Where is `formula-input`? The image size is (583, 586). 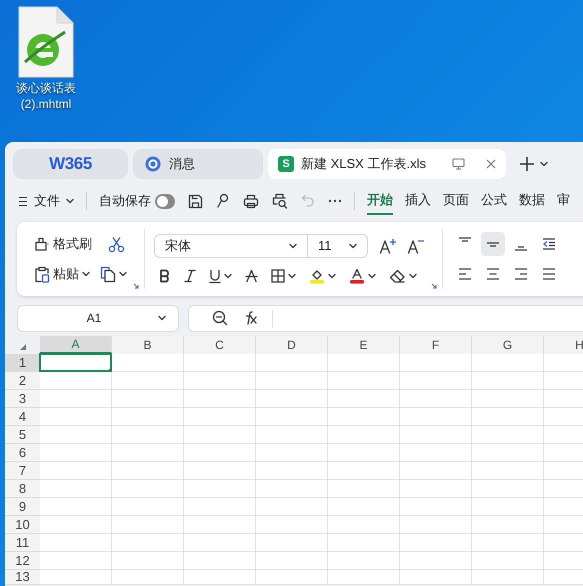
formula-input is located at coordinates (385, 318).